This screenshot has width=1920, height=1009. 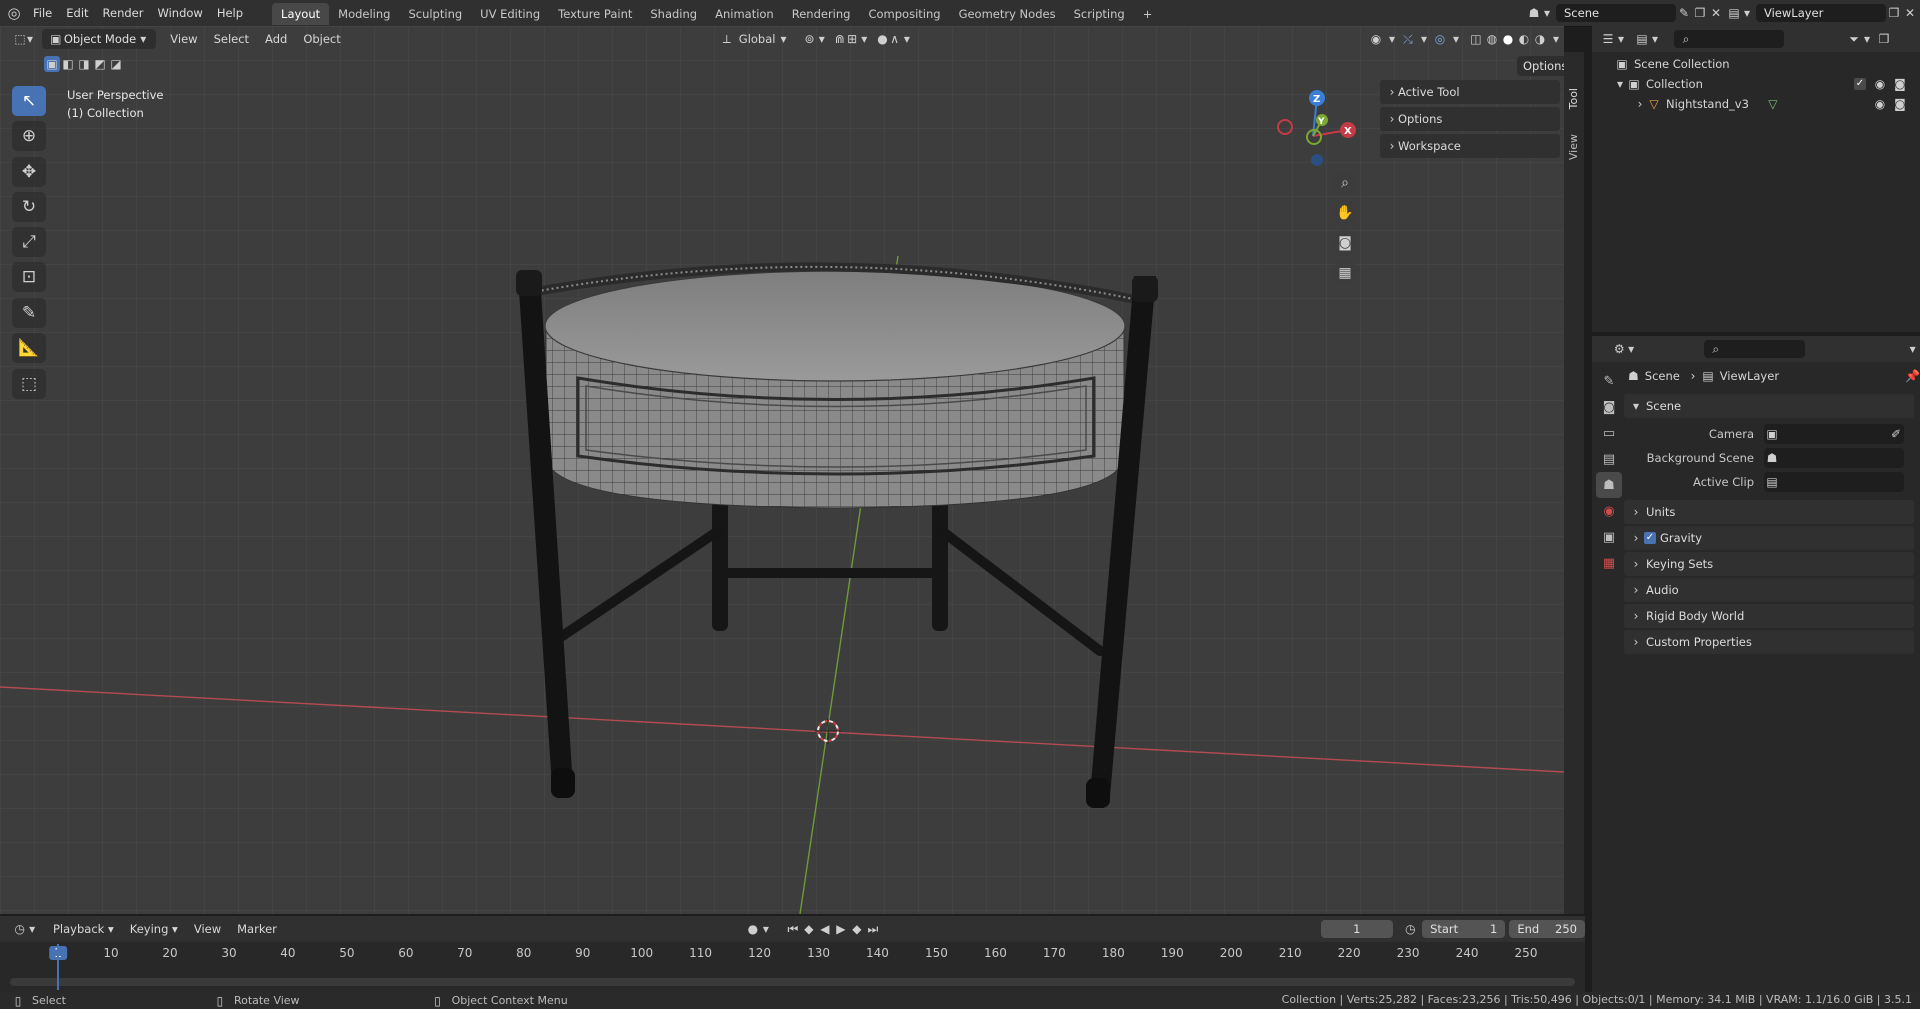 I want to click on npanel-options: › Options, so click(x=1470, y=119).